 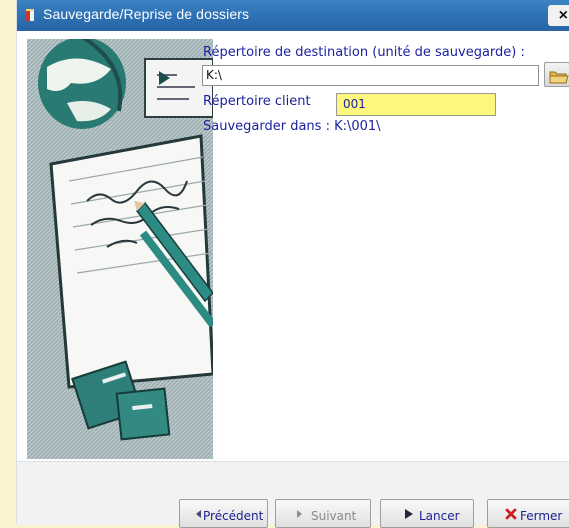 I want to click on close-button-label: Fermer, so click(x=541, y=516).